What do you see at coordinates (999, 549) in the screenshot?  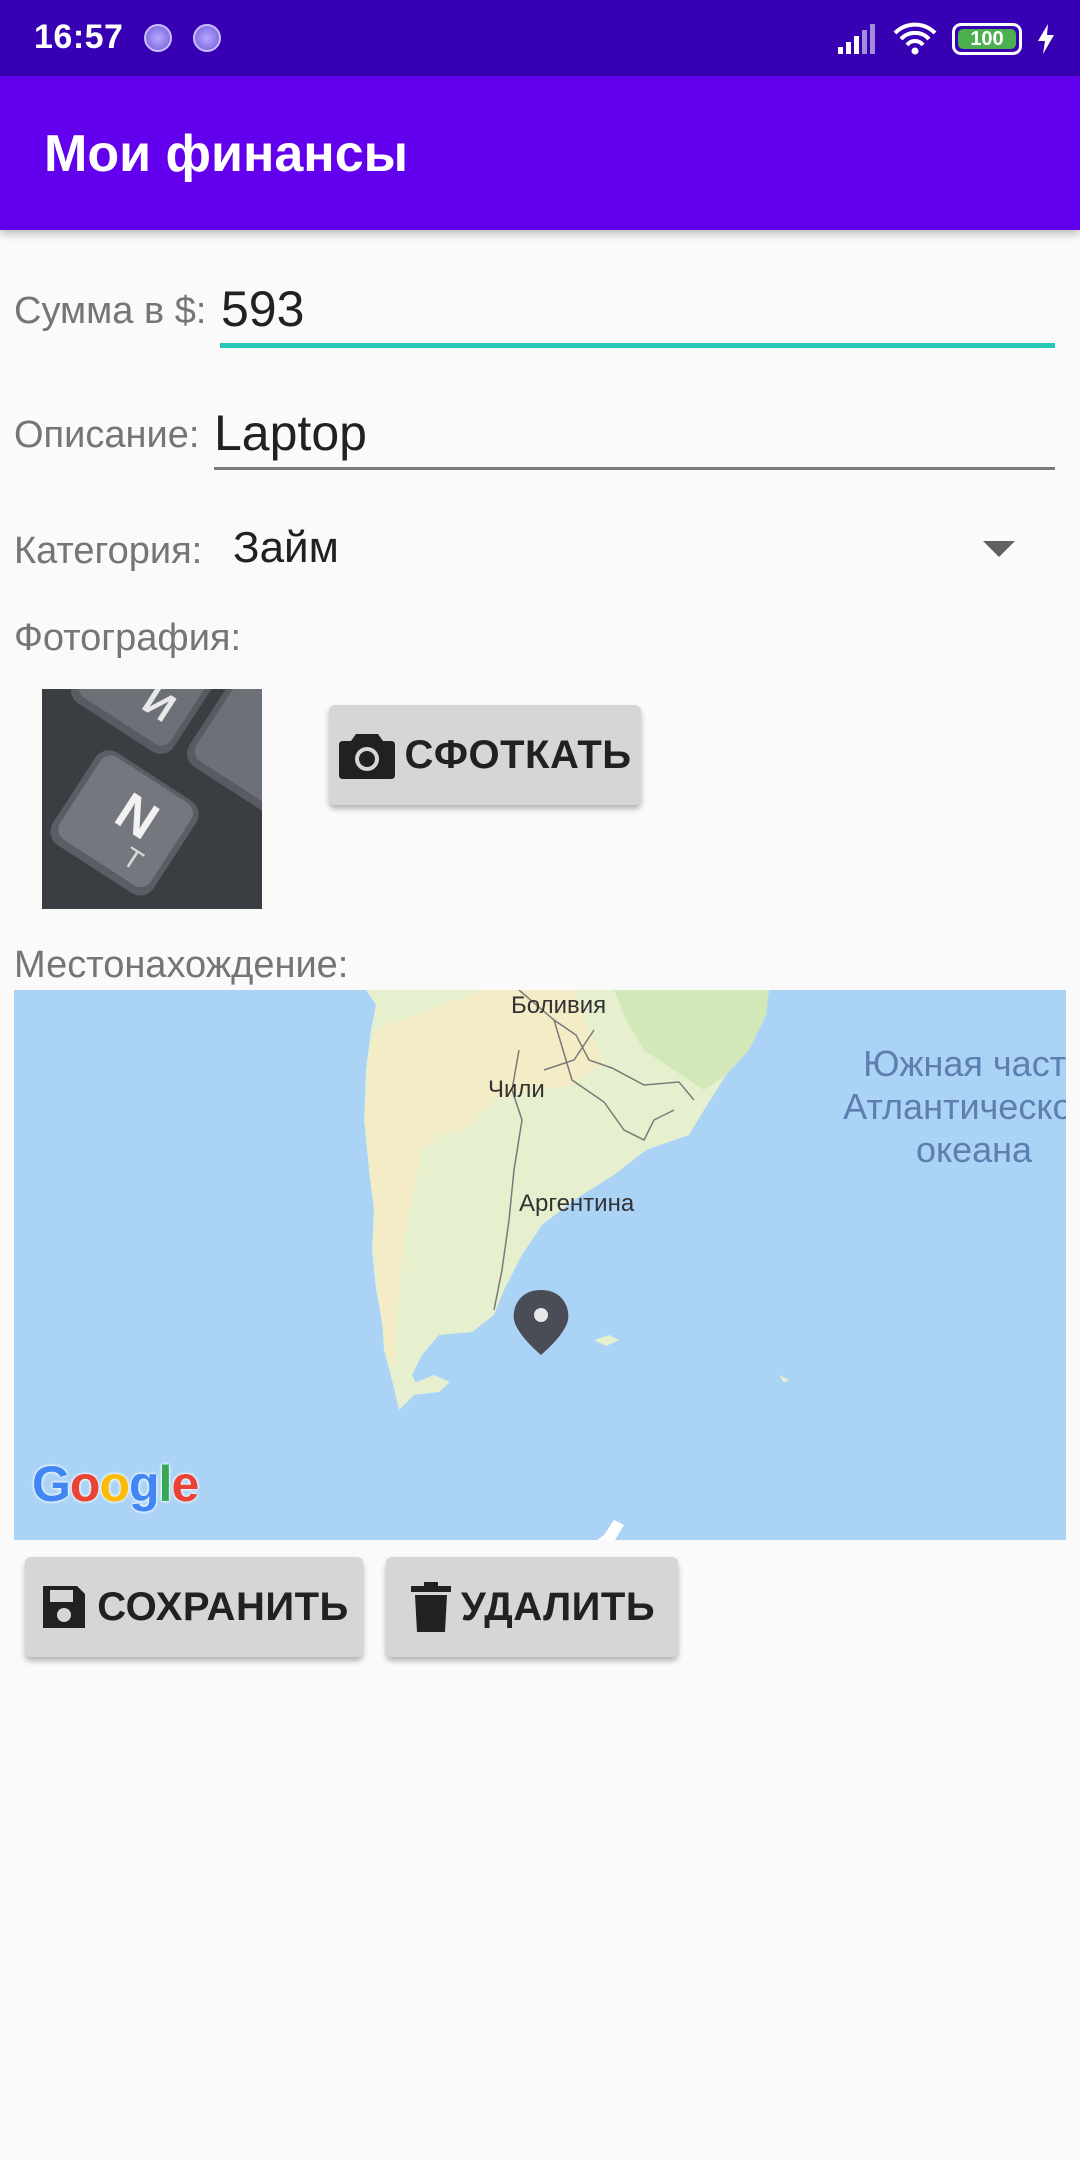 I see `dropdown-arrow-icon` at bounding box center [999, 549].